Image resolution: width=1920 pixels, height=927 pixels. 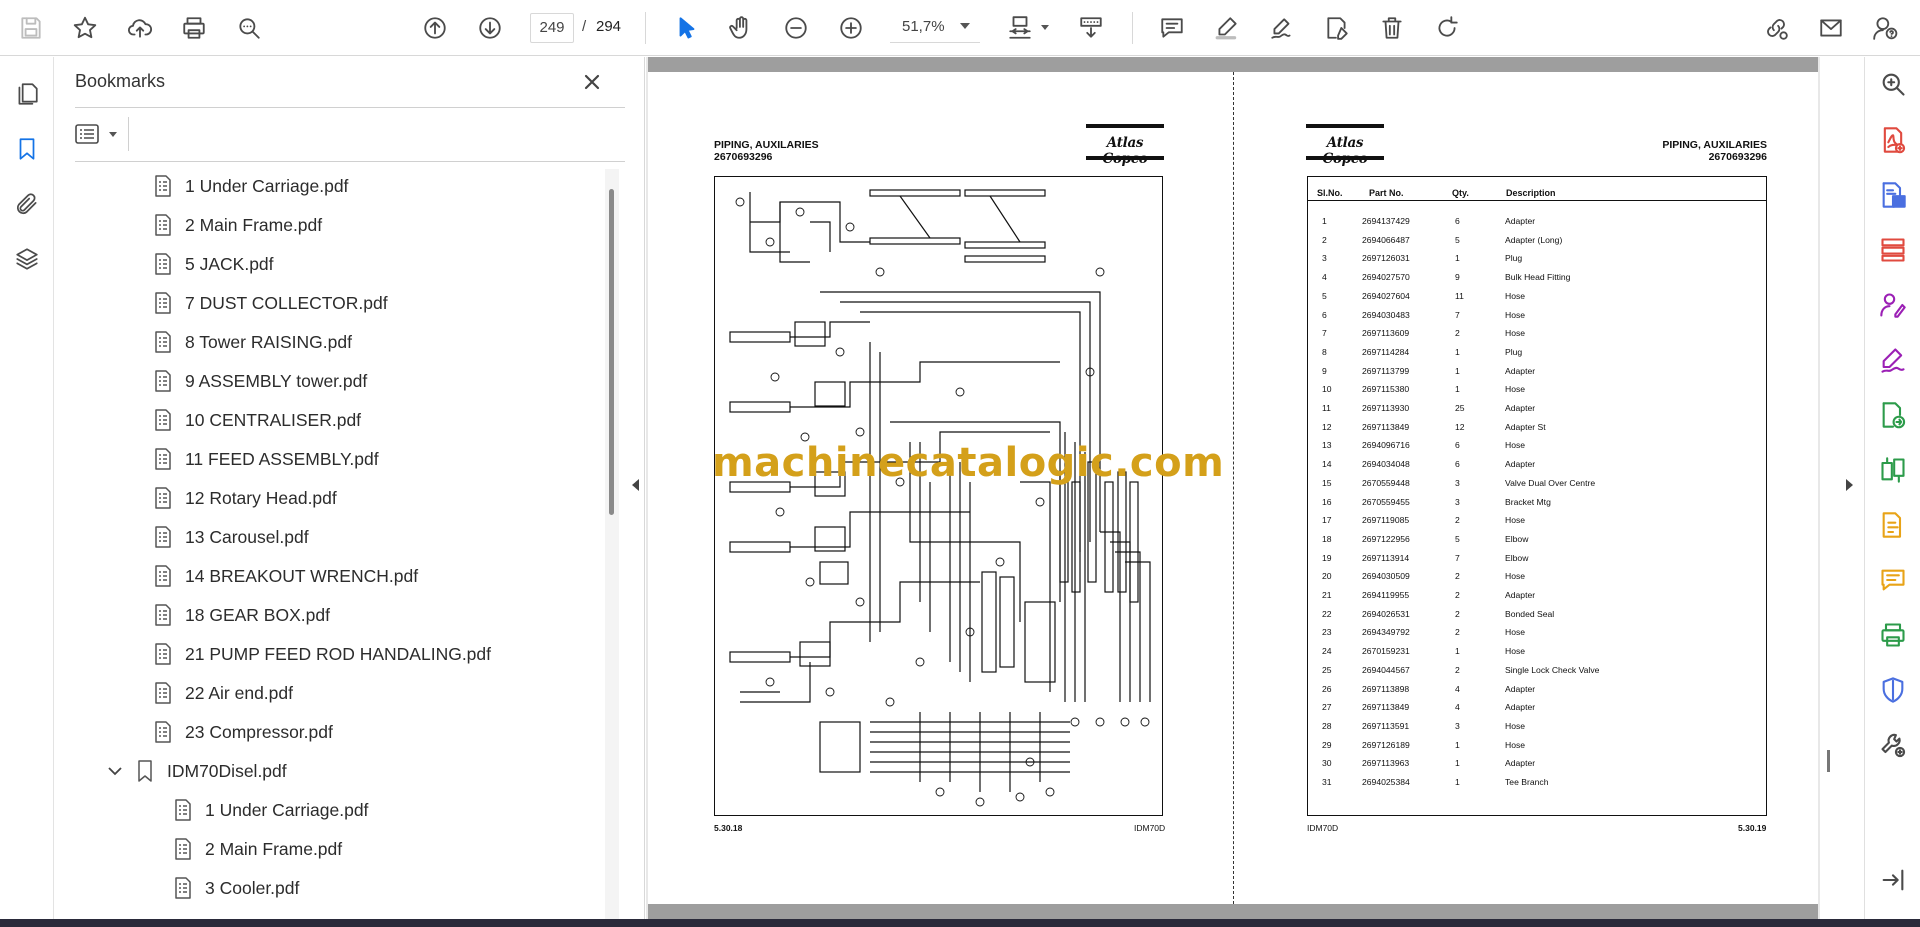 What do you see at coordinates (1327, 557) in the screenshot?
I see `row-sl-no: 19` at bounding box center [1327, 557].